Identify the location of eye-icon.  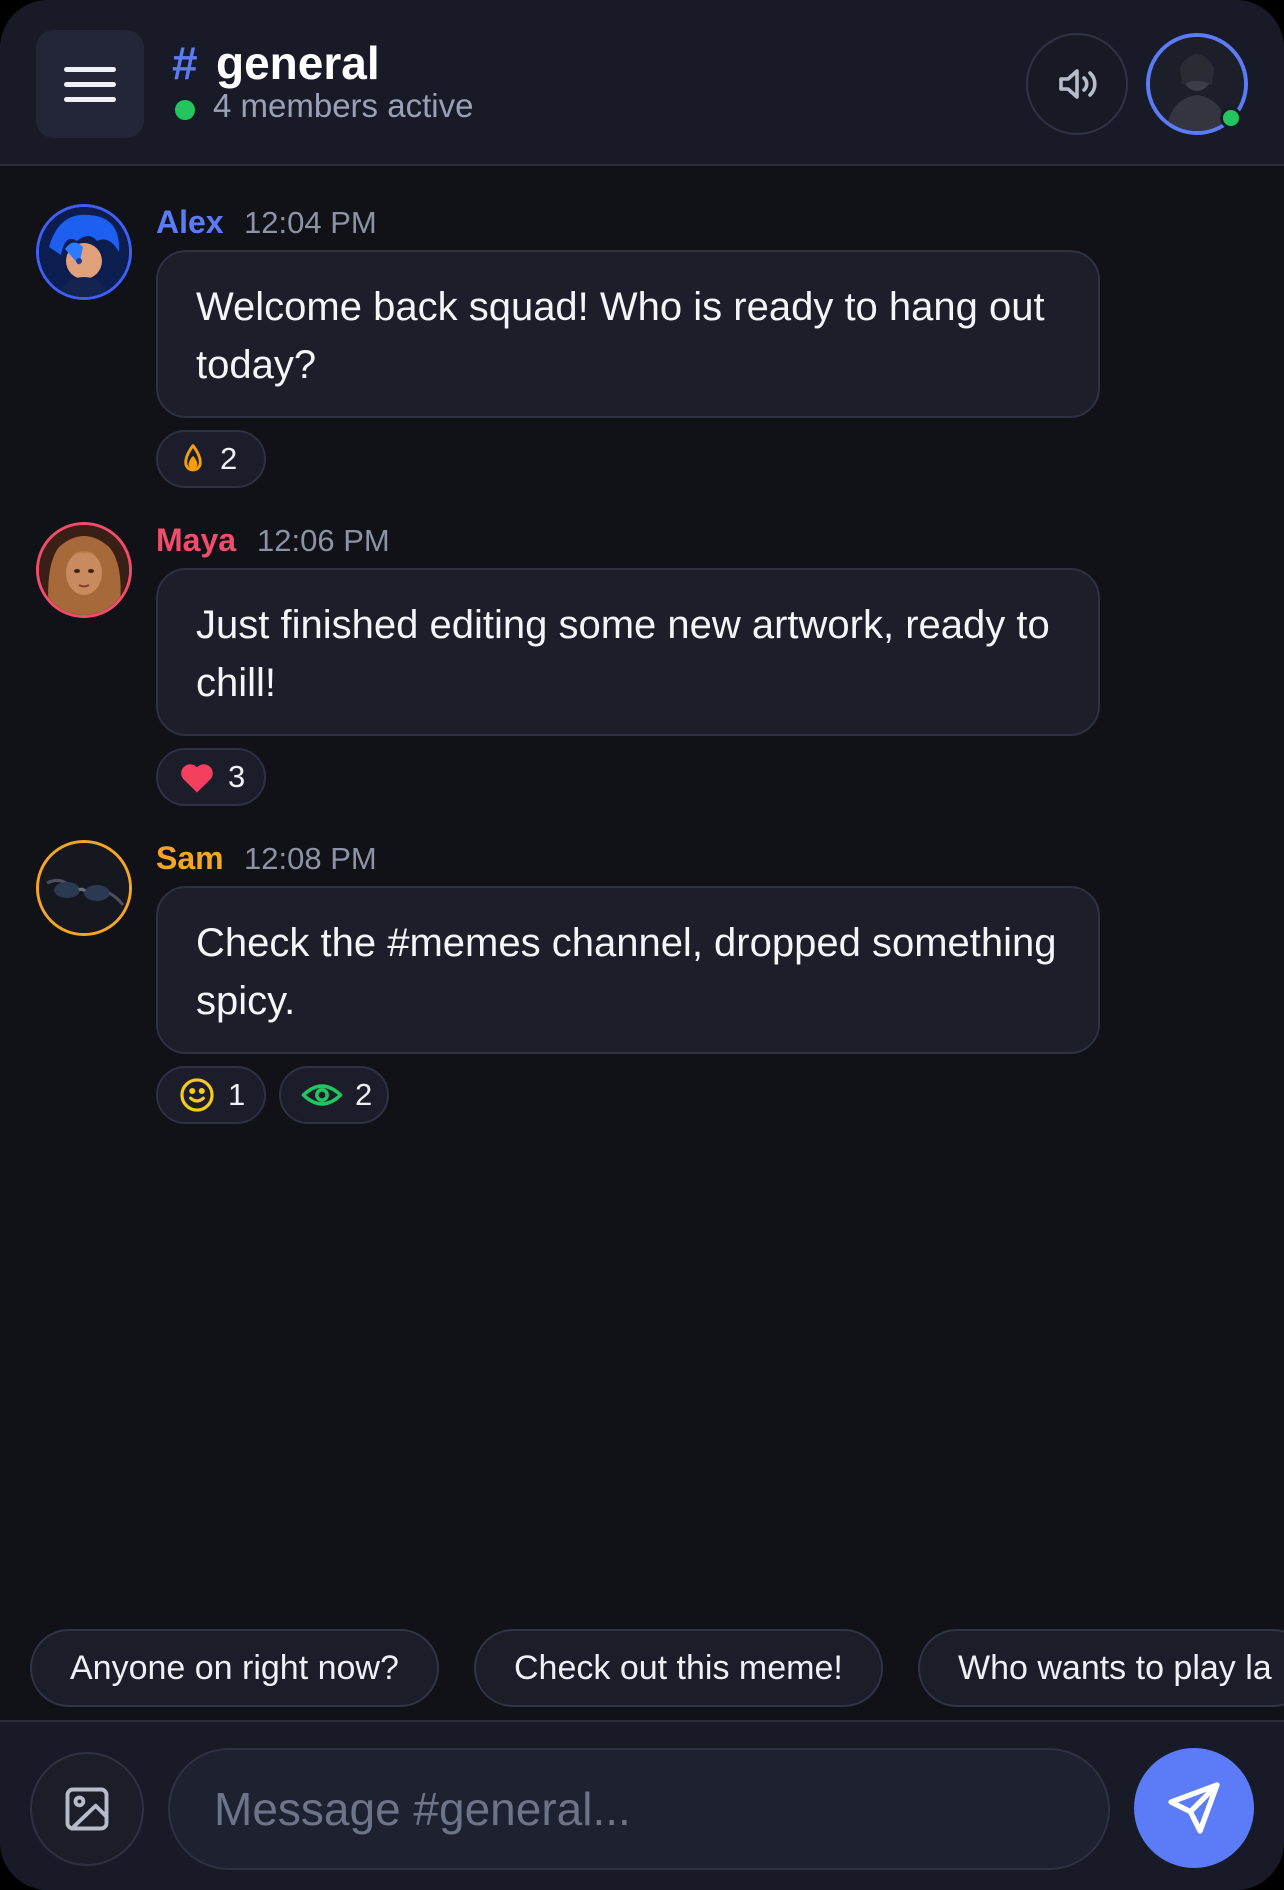
(322, 1095).